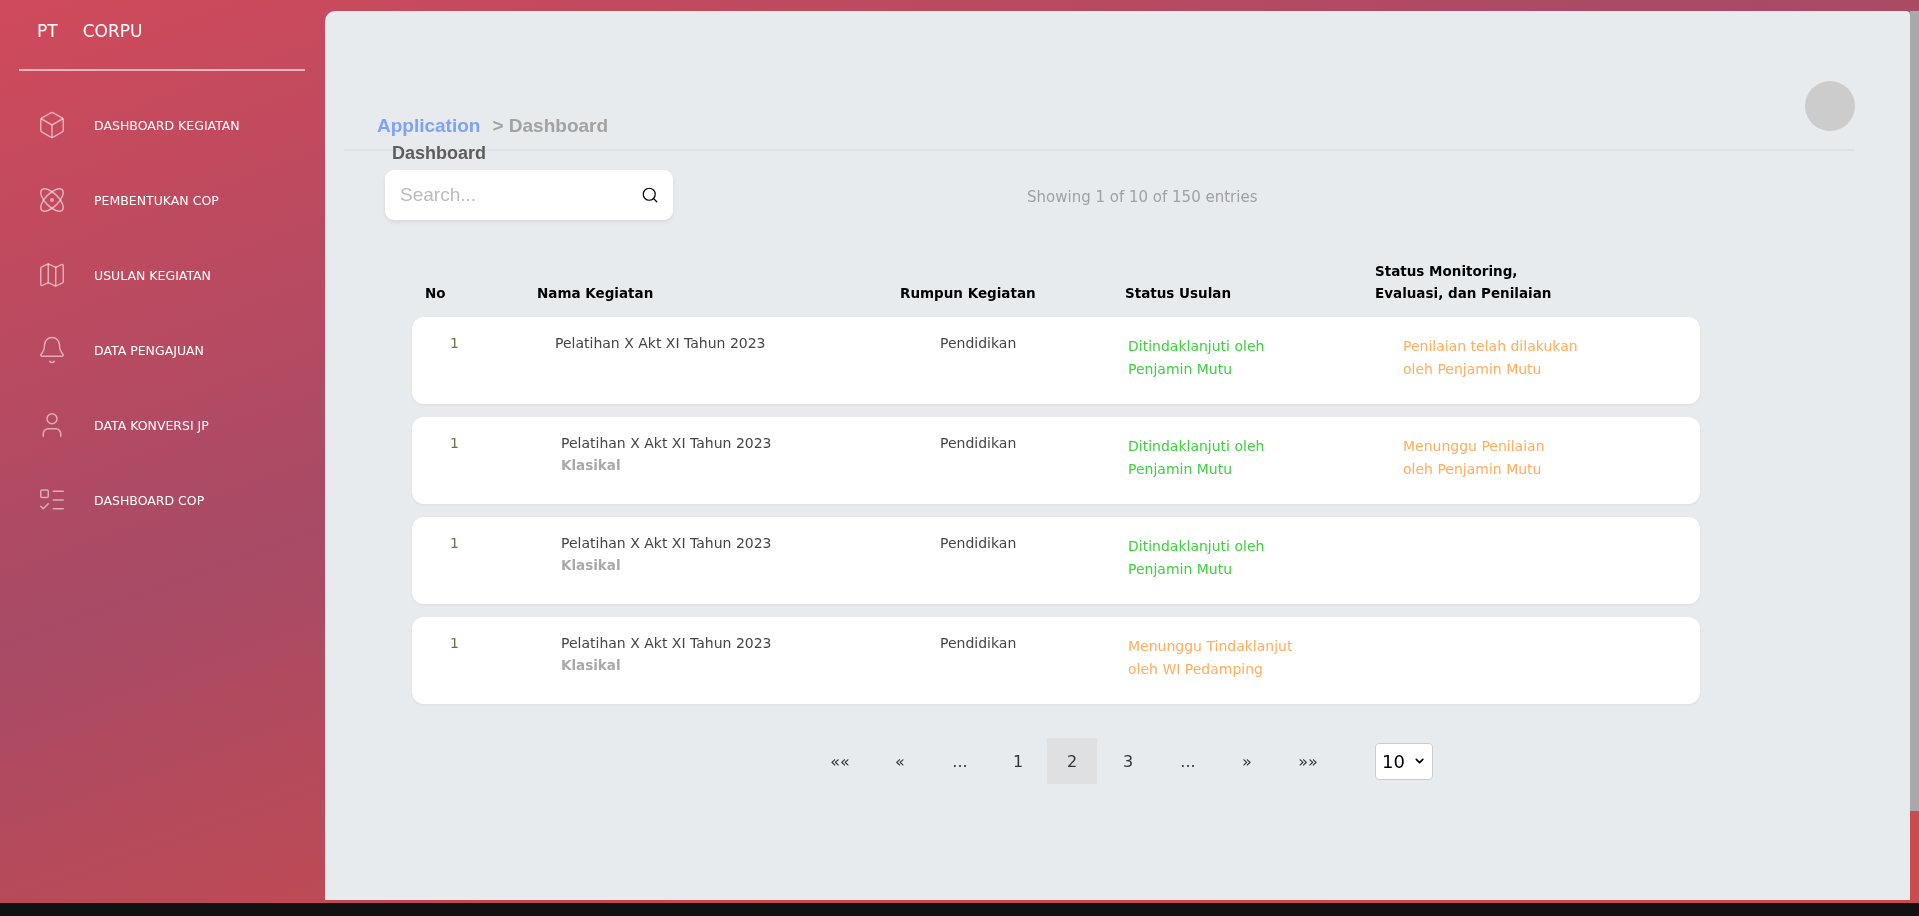  What do you see at coordinates (52, 350) in the screenshot?
I see `bell-icon` at bounding box center [52, 350].